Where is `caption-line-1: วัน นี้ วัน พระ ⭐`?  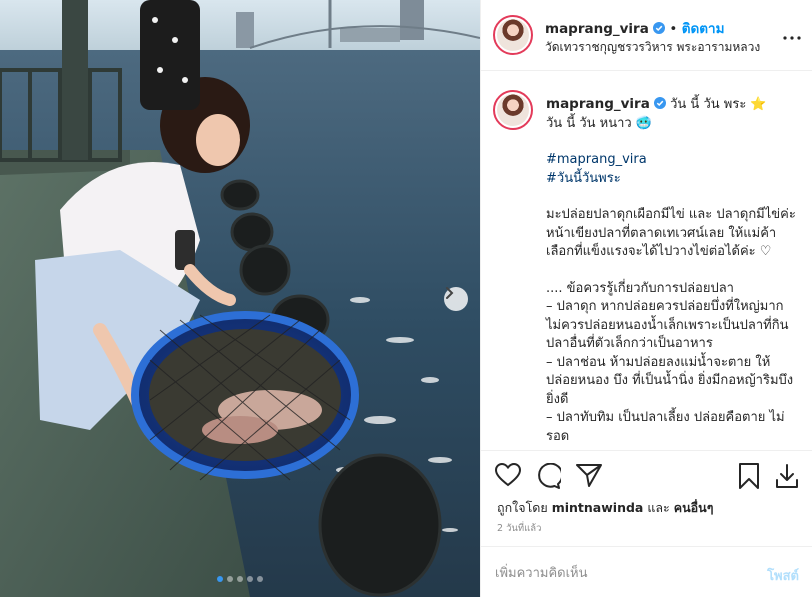 caption-line-1: วัน นี้ วัน พระ ⭐ is located at coordinates (718, 104).